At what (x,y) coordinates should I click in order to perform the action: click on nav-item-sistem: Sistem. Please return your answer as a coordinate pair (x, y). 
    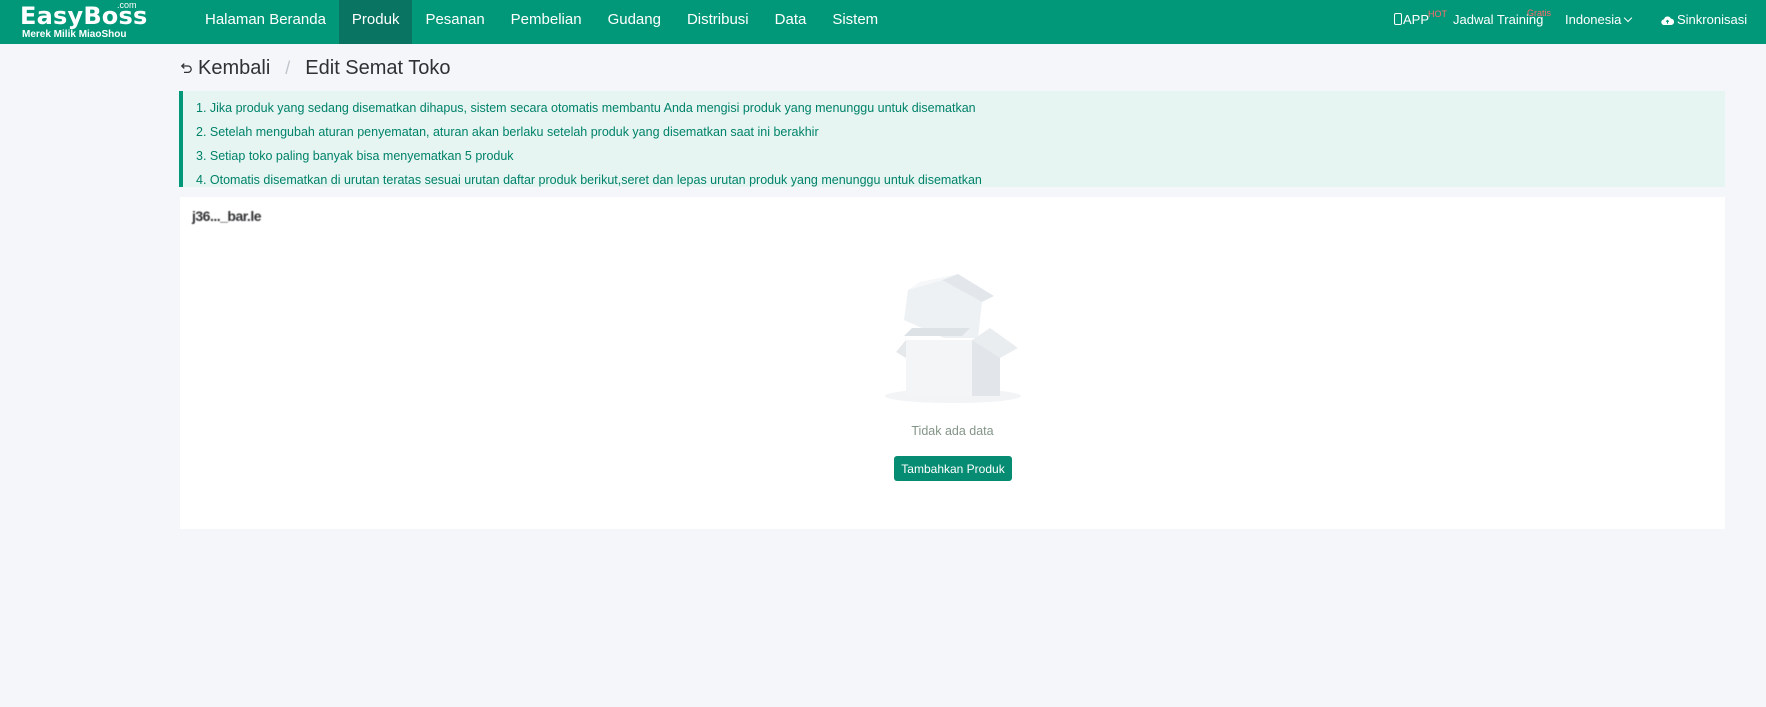
    Looking at the image, I should click on (855, 22).